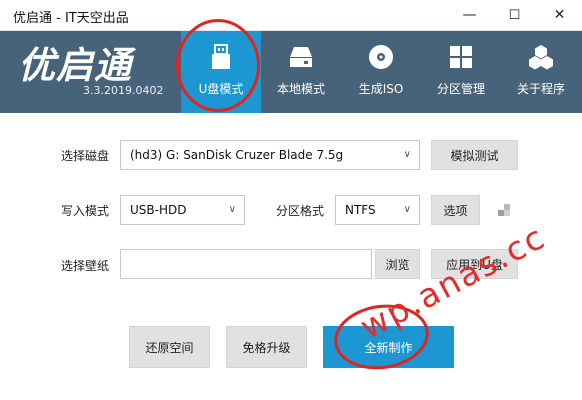 This screenshot has width=582, height=400. I want to click on partition-grid-icon, so click(461, 57).